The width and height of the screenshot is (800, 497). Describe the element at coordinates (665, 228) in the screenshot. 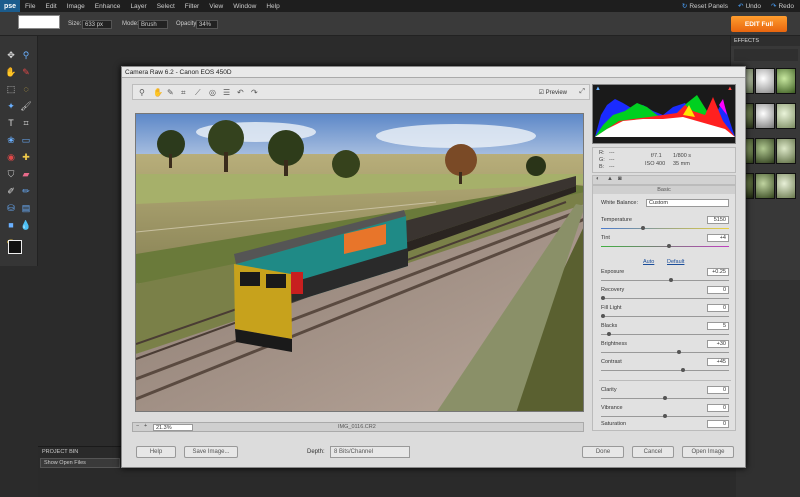

I see `temperature-track` at that location.